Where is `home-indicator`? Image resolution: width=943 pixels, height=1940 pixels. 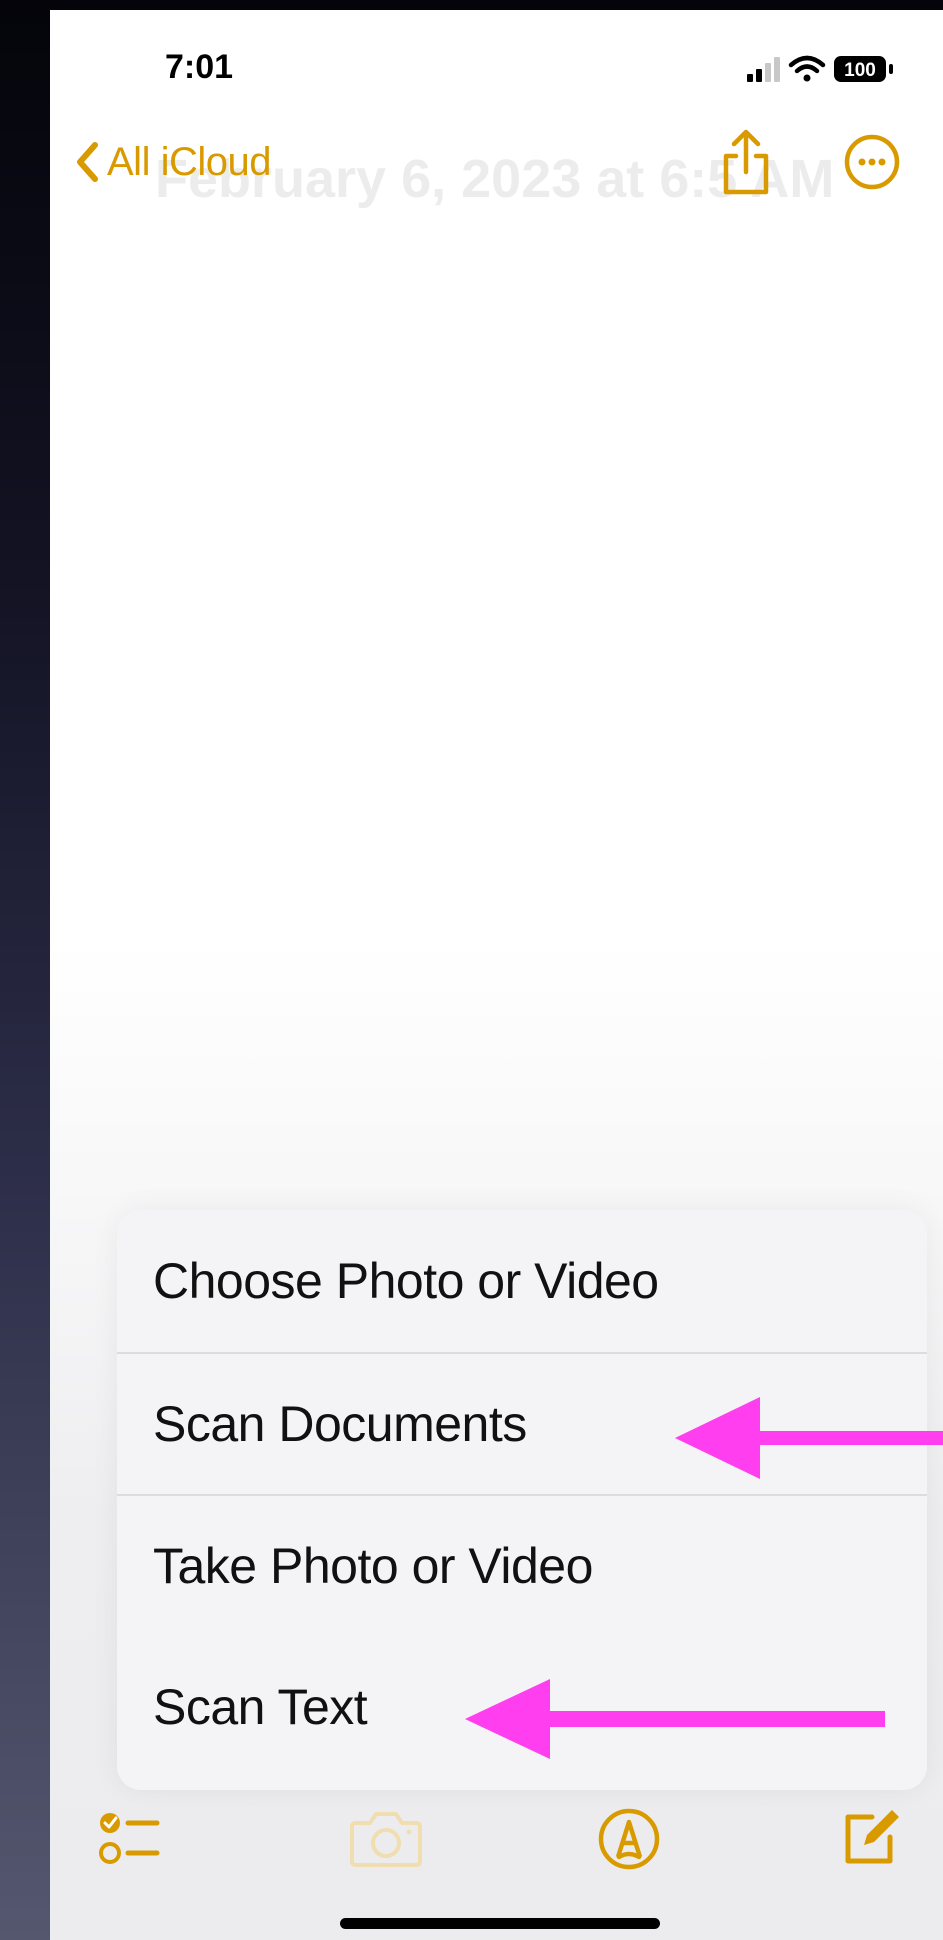 home-indicator is located at coordinates (500, 1923).